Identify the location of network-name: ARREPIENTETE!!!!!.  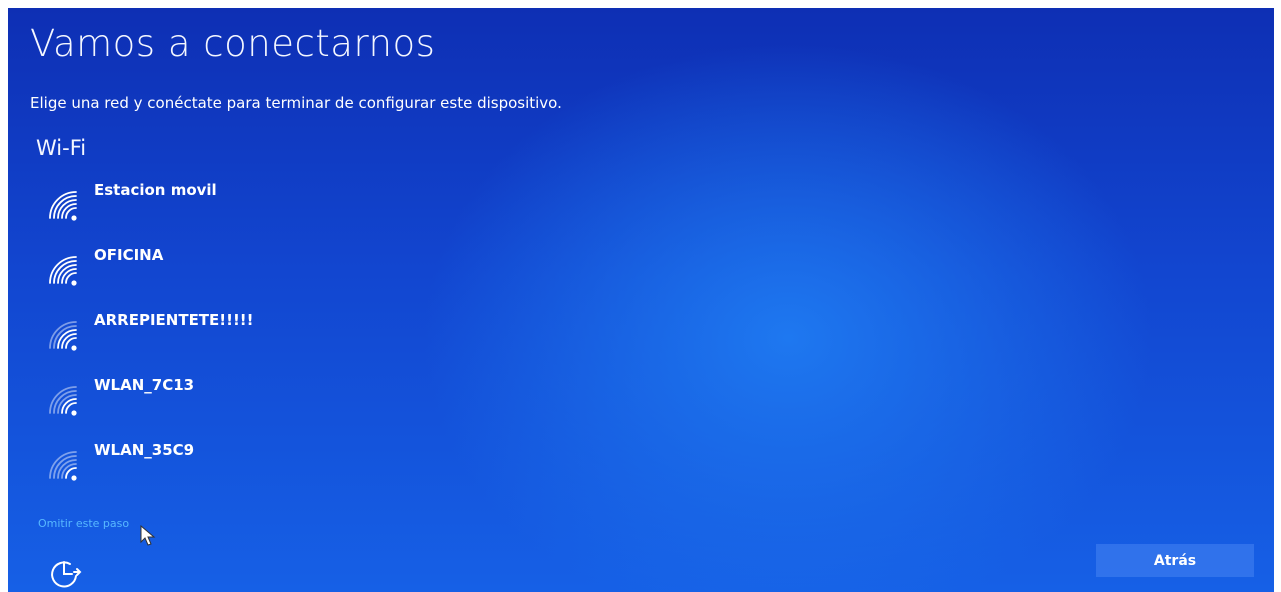
(174, 320).